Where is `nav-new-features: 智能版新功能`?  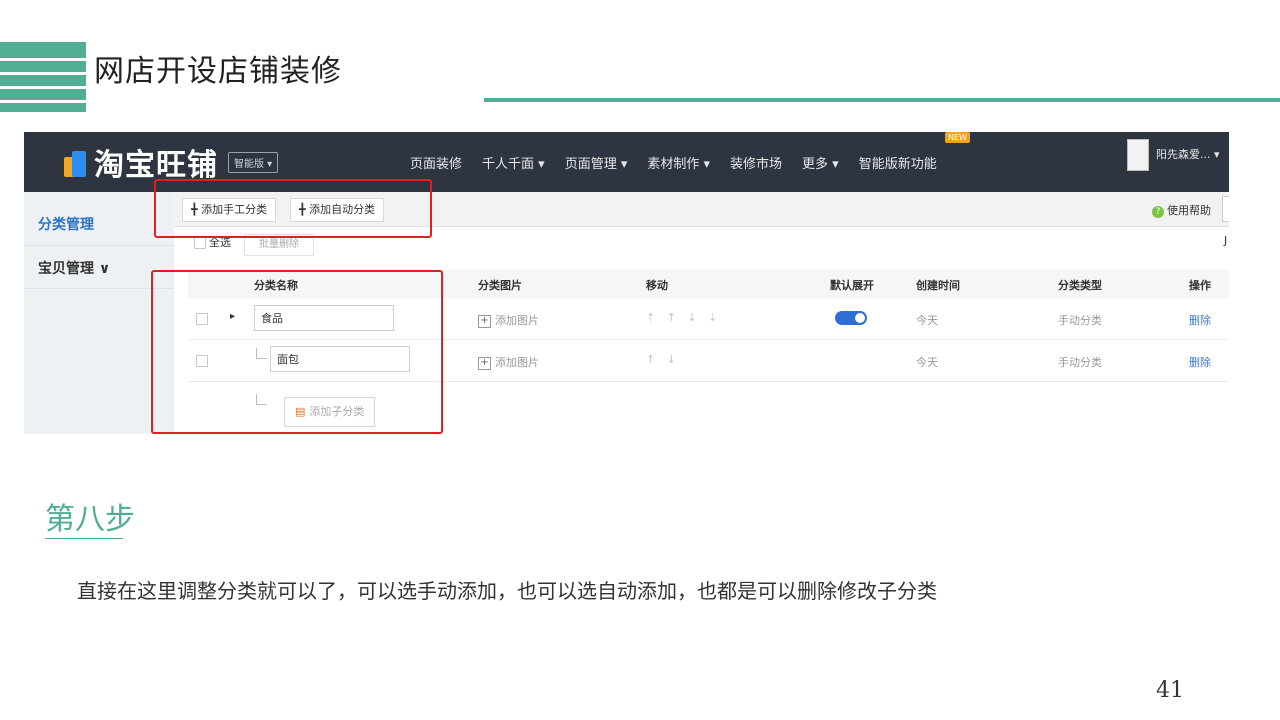
nav-new-features: 智能版新功能 is located at coordinates (898, 162).